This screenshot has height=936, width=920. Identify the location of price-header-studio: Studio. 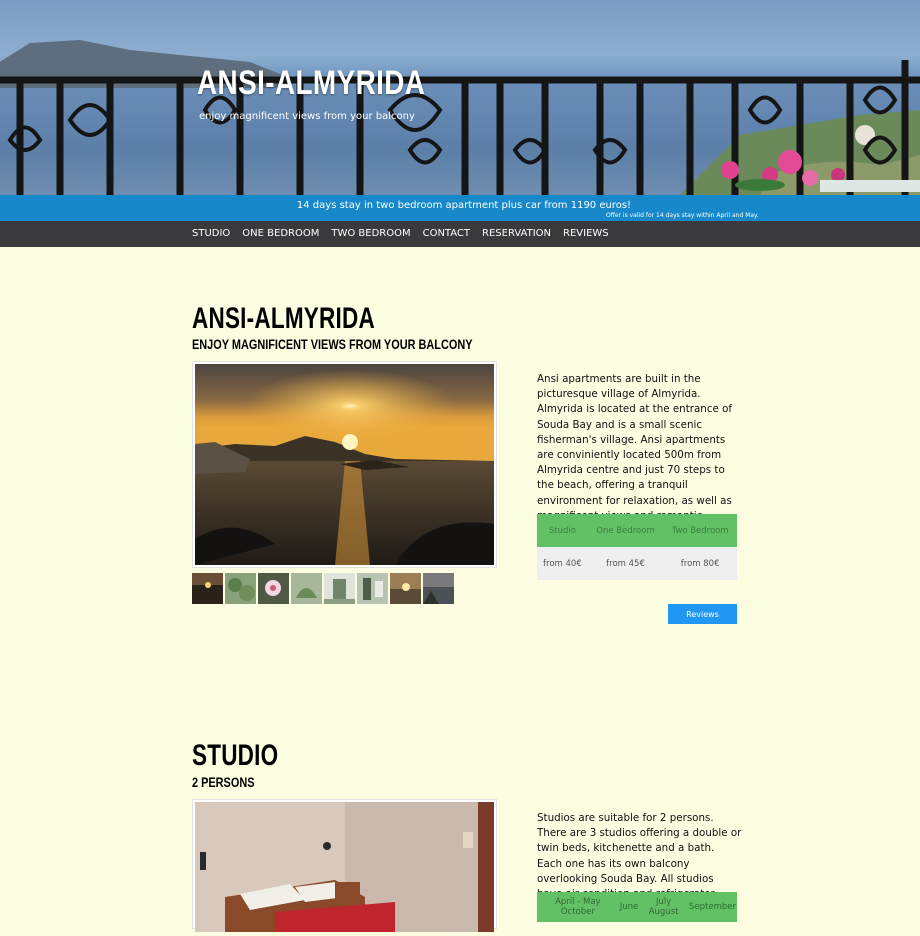
(562, 530).